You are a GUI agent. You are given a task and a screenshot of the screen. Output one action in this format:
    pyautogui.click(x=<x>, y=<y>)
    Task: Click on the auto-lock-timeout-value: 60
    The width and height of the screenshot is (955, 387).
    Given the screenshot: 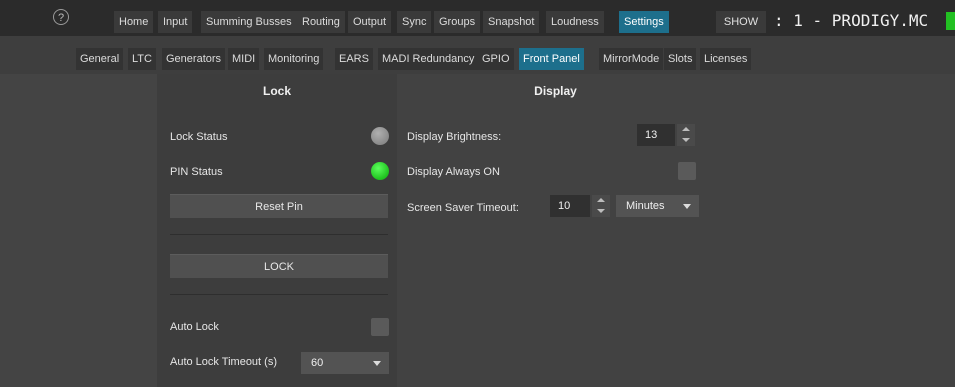 What is the action you would take?
    pyautogui.click(x=317, y=363)
    